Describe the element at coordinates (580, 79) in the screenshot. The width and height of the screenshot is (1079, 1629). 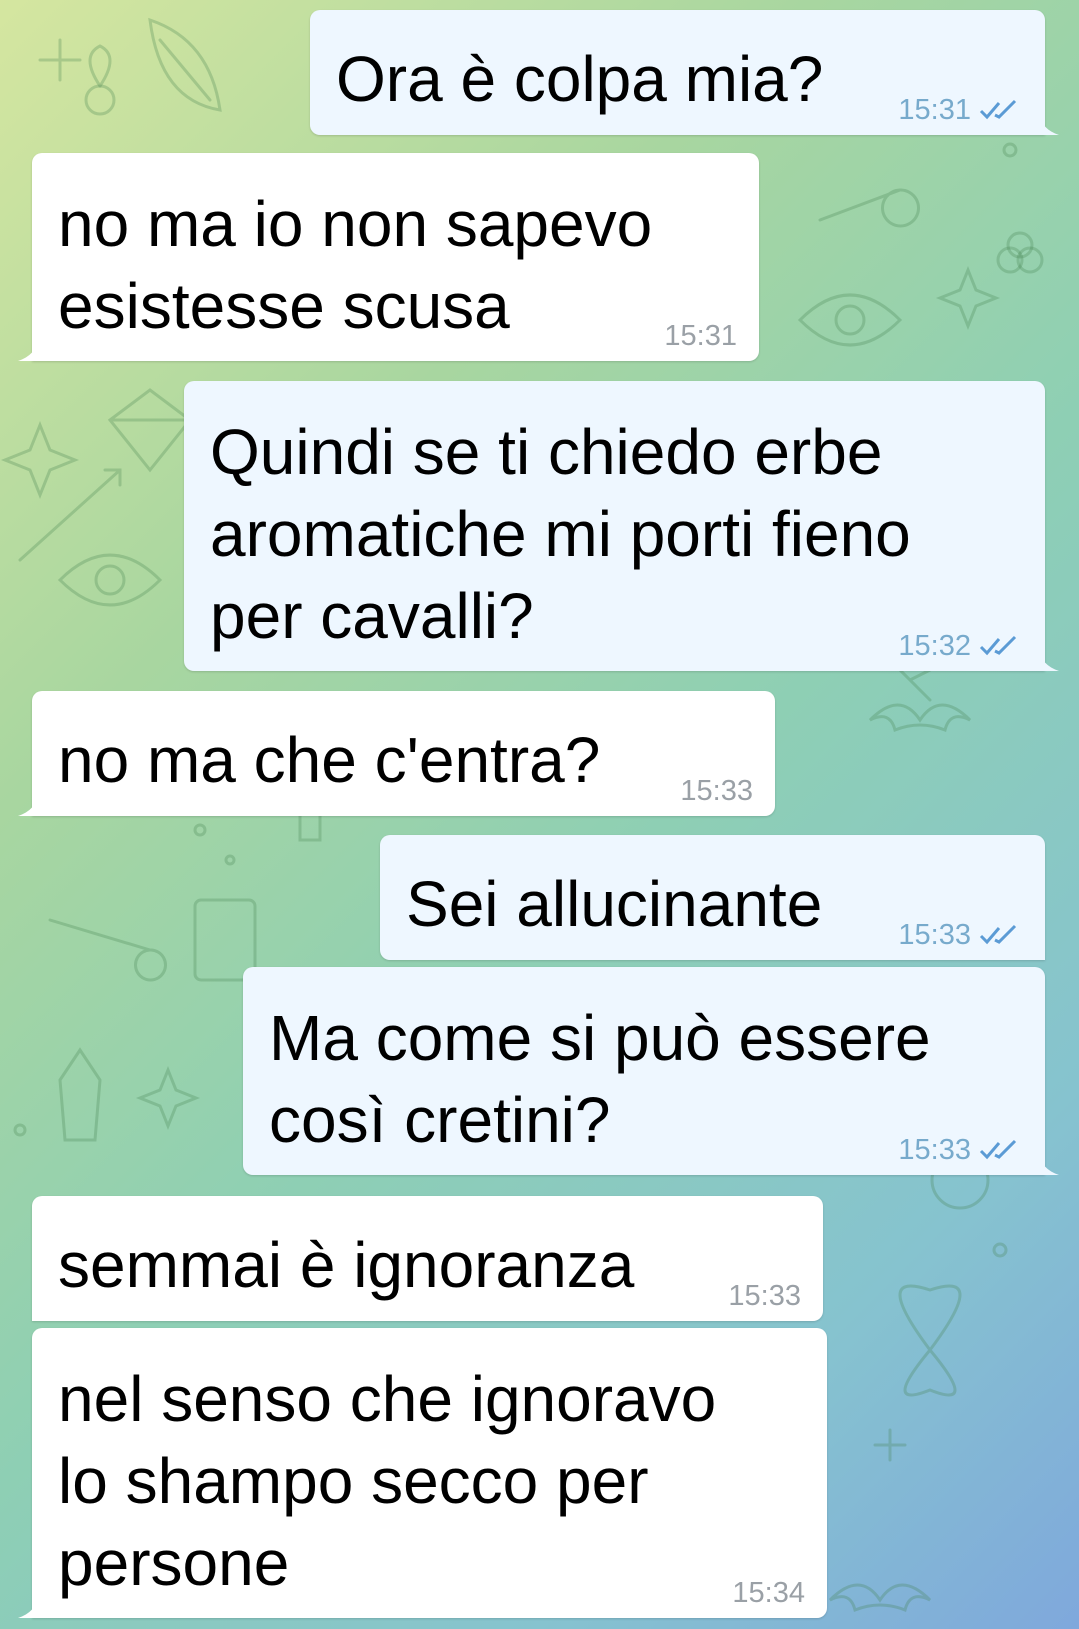
I see `message-text: Ora è colpa mia?` at that location.